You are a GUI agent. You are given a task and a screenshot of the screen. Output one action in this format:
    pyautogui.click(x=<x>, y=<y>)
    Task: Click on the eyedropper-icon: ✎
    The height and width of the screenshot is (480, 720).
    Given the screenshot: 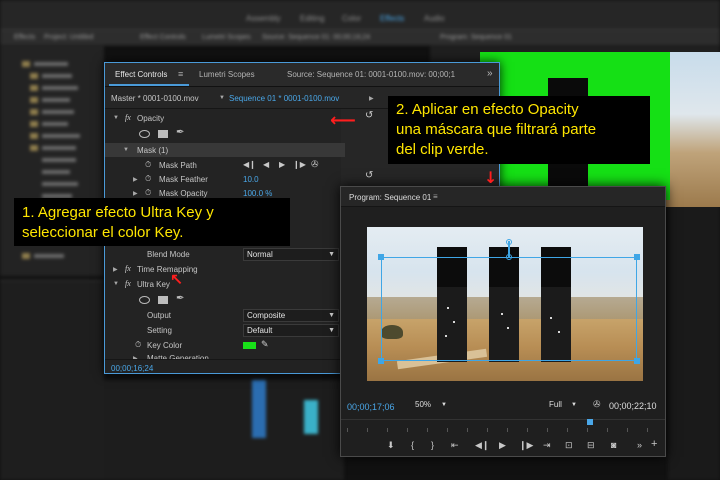 What is the action you would take?
    pyautogui.click(x=265, y=344)
    